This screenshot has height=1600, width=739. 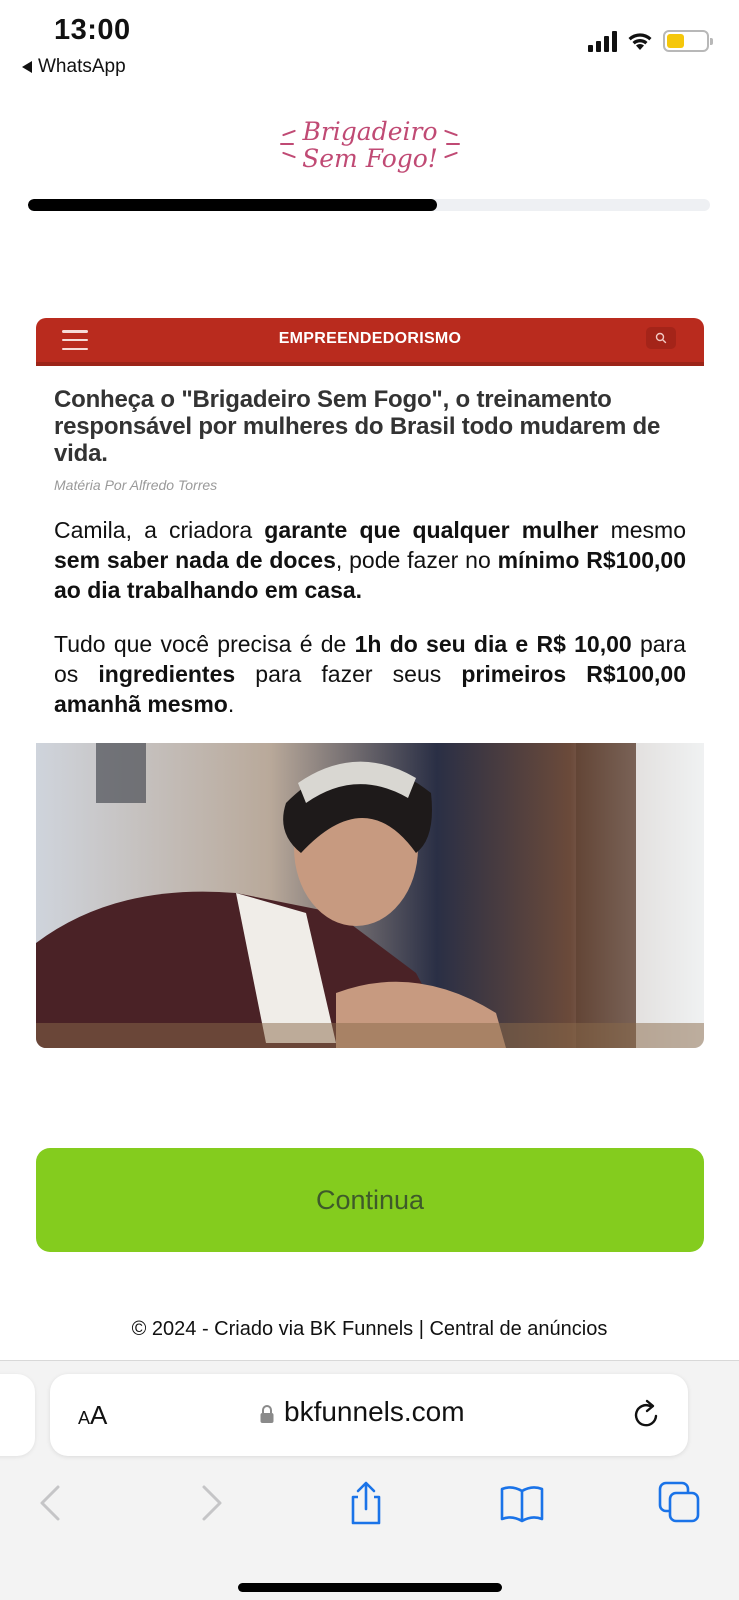 I want to click on back-triangle-icon, so click(x=27, y=67).